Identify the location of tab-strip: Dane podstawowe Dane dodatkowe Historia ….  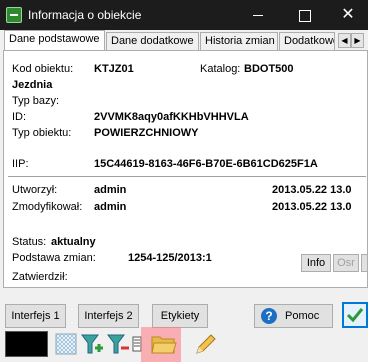
(184, 40).